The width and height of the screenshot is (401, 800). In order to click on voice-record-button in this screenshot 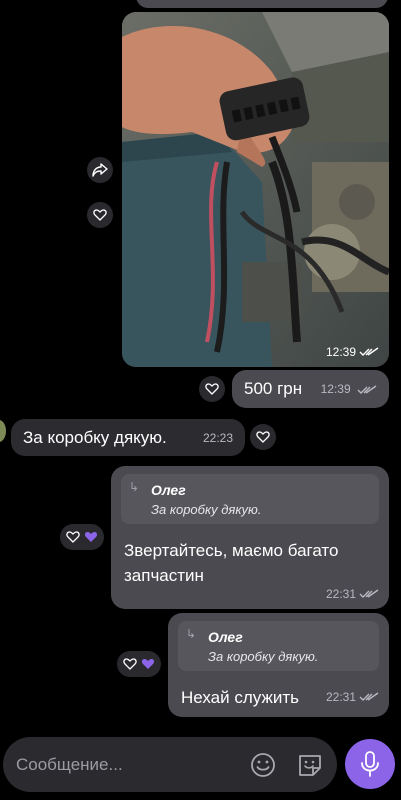, I will do `click(370, 764)`.